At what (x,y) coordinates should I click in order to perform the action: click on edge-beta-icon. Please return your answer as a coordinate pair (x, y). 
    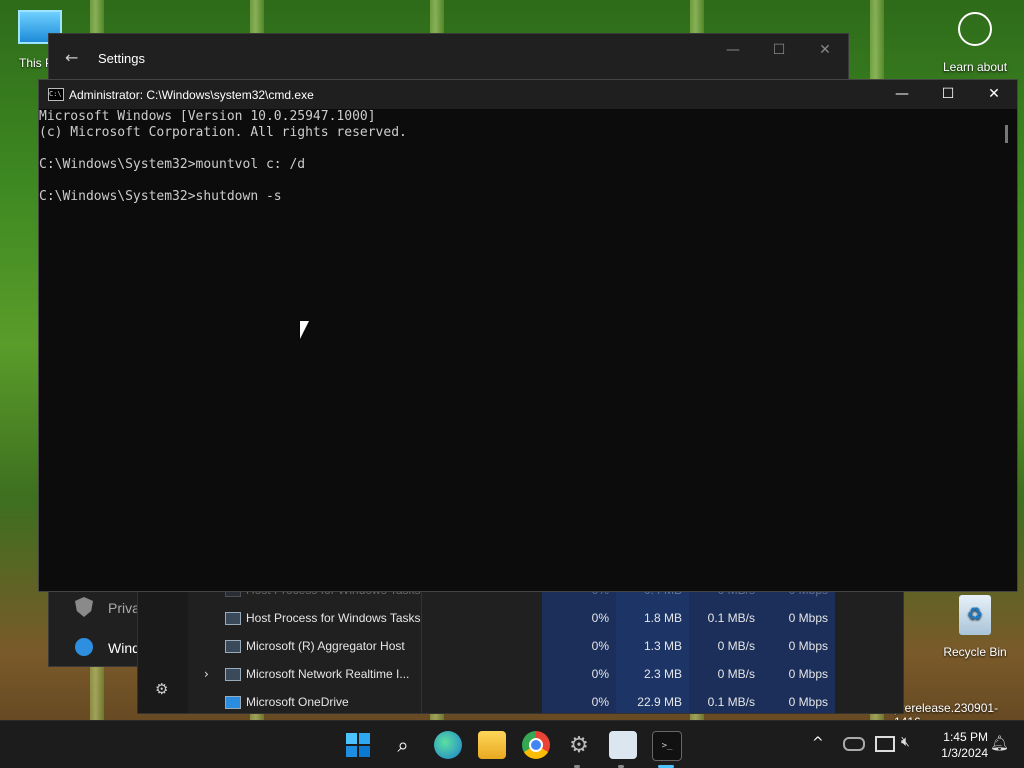
    Looking at the image, I should click on (448, 745).